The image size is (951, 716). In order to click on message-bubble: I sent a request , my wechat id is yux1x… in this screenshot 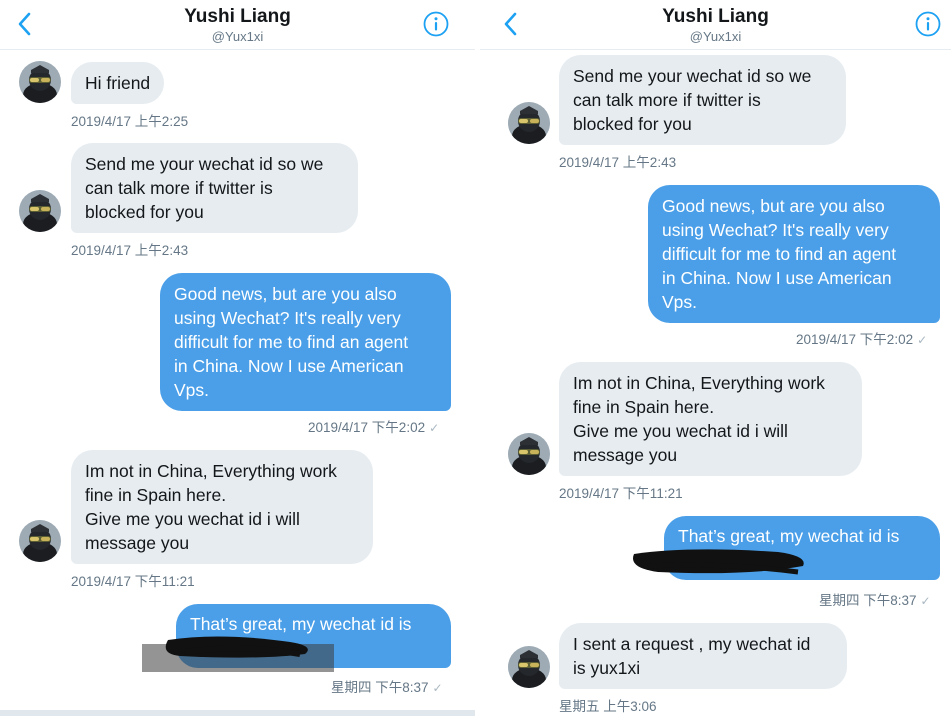, I will do `click(703, 656)`.